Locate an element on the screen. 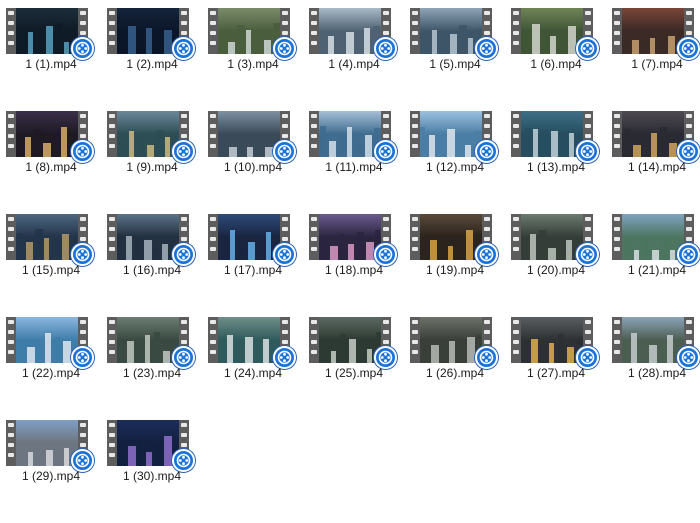 This screenshot has height=523, width=700. file-item: 1 (20).mp4 is located at coordinates (560, 265).